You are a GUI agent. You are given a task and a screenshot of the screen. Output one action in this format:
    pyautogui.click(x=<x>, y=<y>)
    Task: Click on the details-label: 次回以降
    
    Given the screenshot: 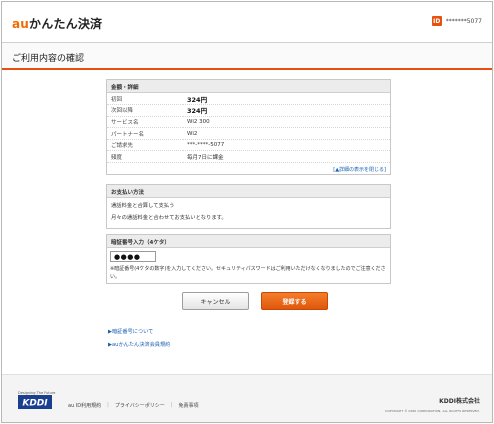 What is the action you would take?
    pyautogui.click(x=145, y=110)
    